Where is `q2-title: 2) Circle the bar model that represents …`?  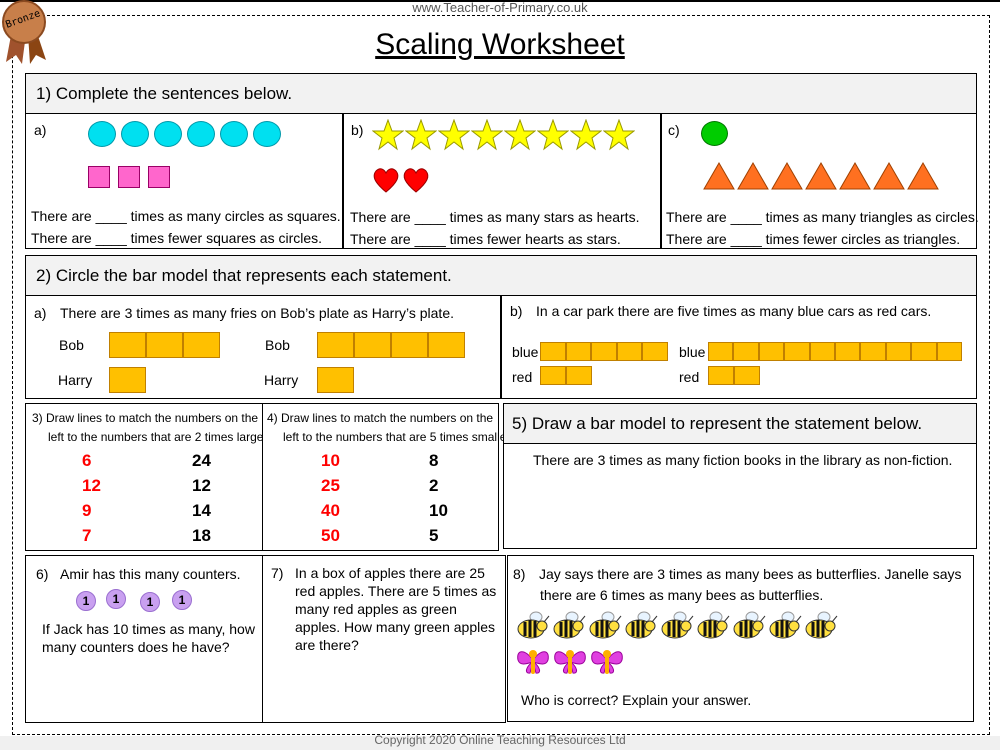
q2-title: 2) Circle the bar model that represents … is located at coordinates (501, 276).